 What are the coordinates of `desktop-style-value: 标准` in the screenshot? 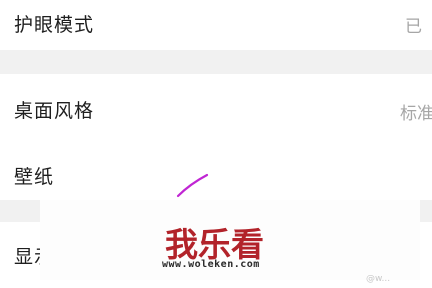 It's located at (416, 114).